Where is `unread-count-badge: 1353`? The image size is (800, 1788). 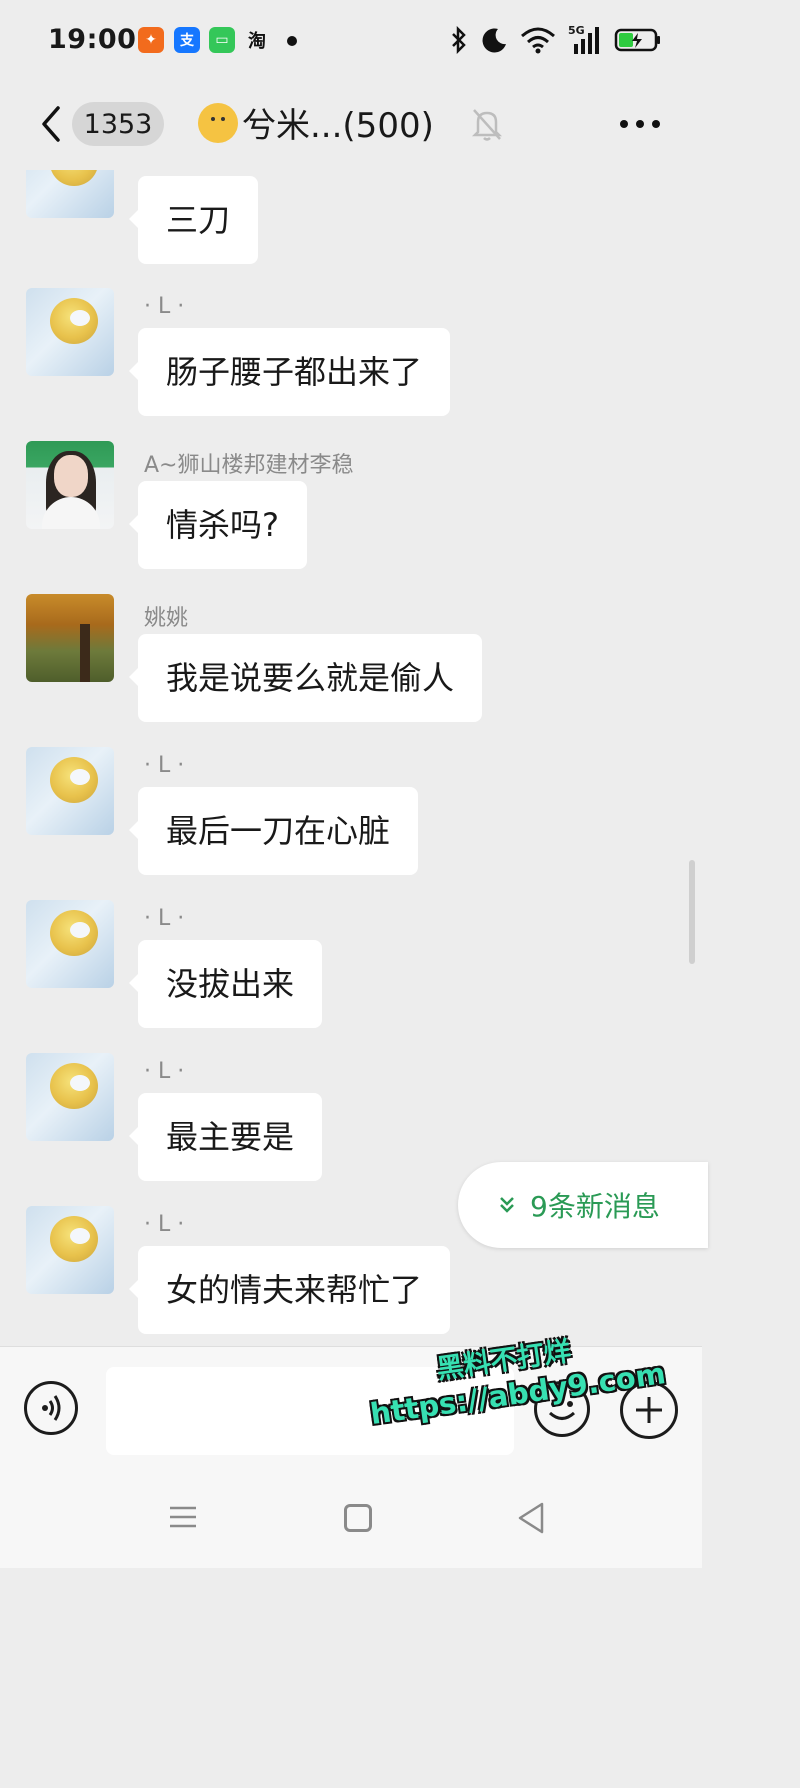
unread-count-badge: 1353 is located at coordinates (118, 124).